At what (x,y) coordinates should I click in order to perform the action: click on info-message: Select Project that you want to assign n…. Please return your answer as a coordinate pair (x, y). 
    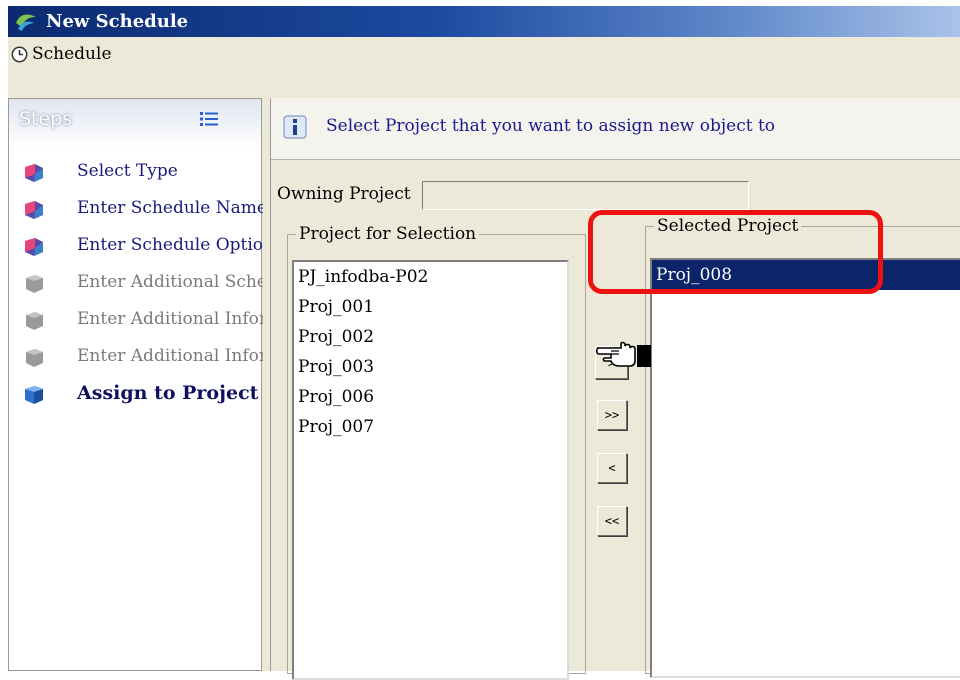
    Looking at the image, I should click on (551, 126).